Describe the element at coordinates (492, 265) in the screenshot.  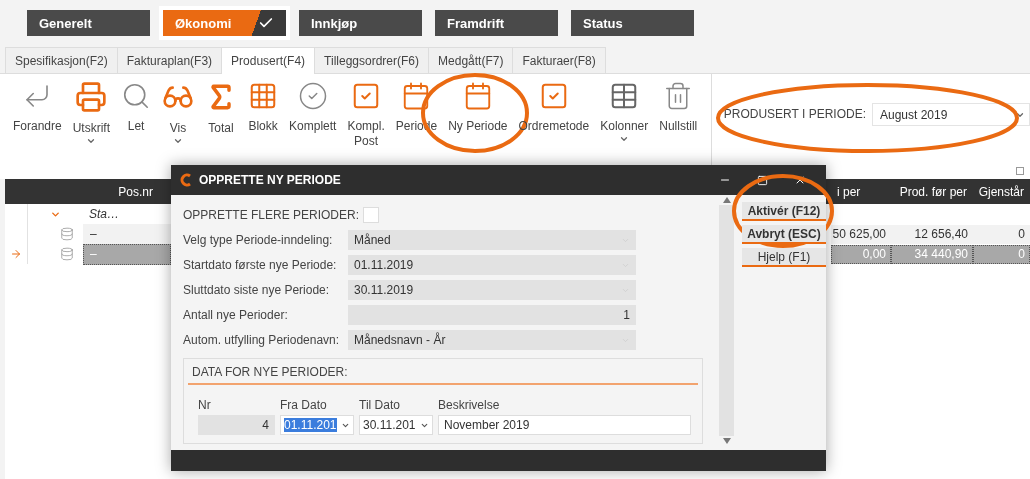
I see `dropdown-field: 01.11.2019` at that location.